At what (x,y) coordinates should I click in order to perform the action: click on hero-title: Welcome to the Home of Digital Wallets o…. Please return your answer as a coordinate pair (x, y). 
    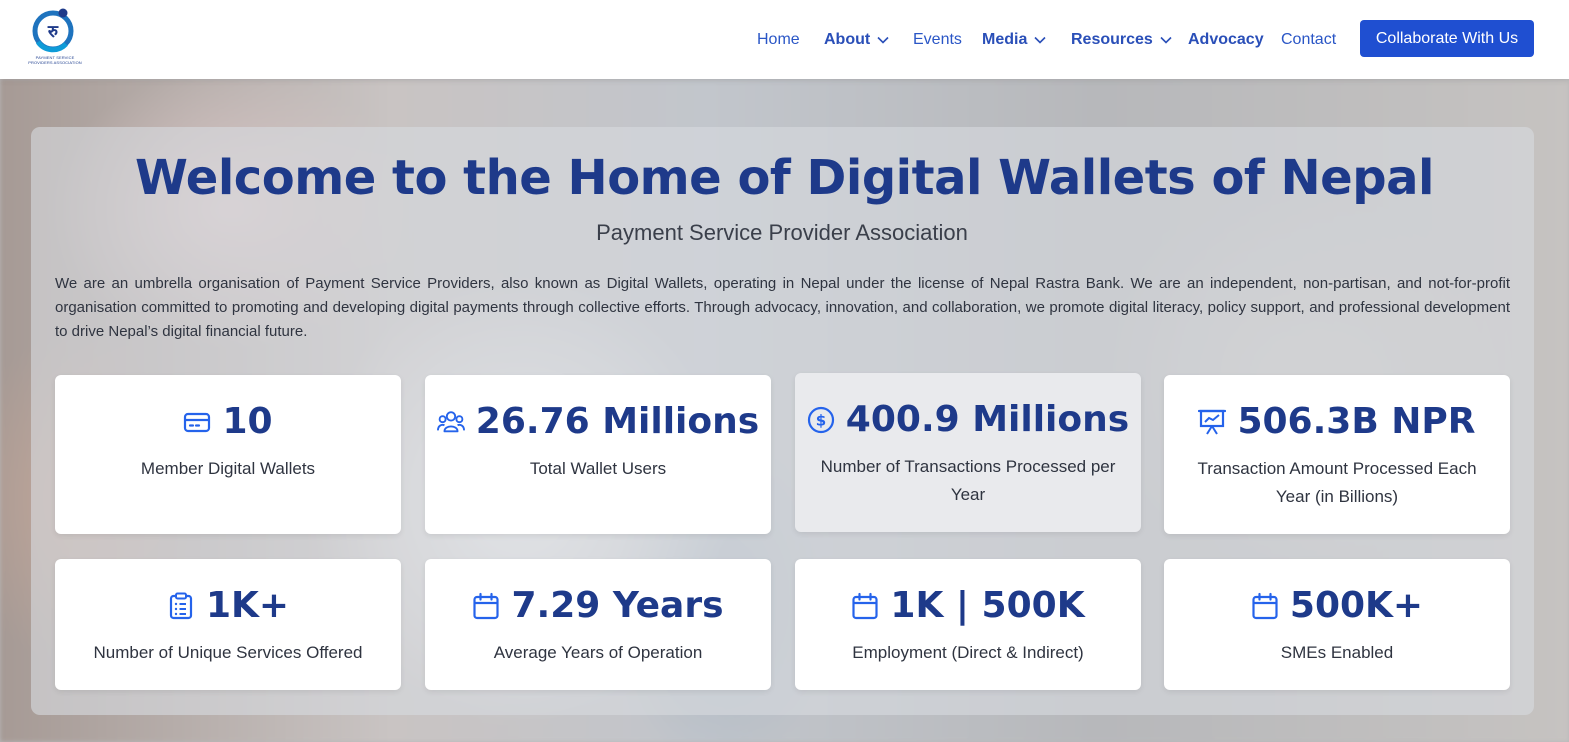
    Looking at the image, I should click on (784, 178).